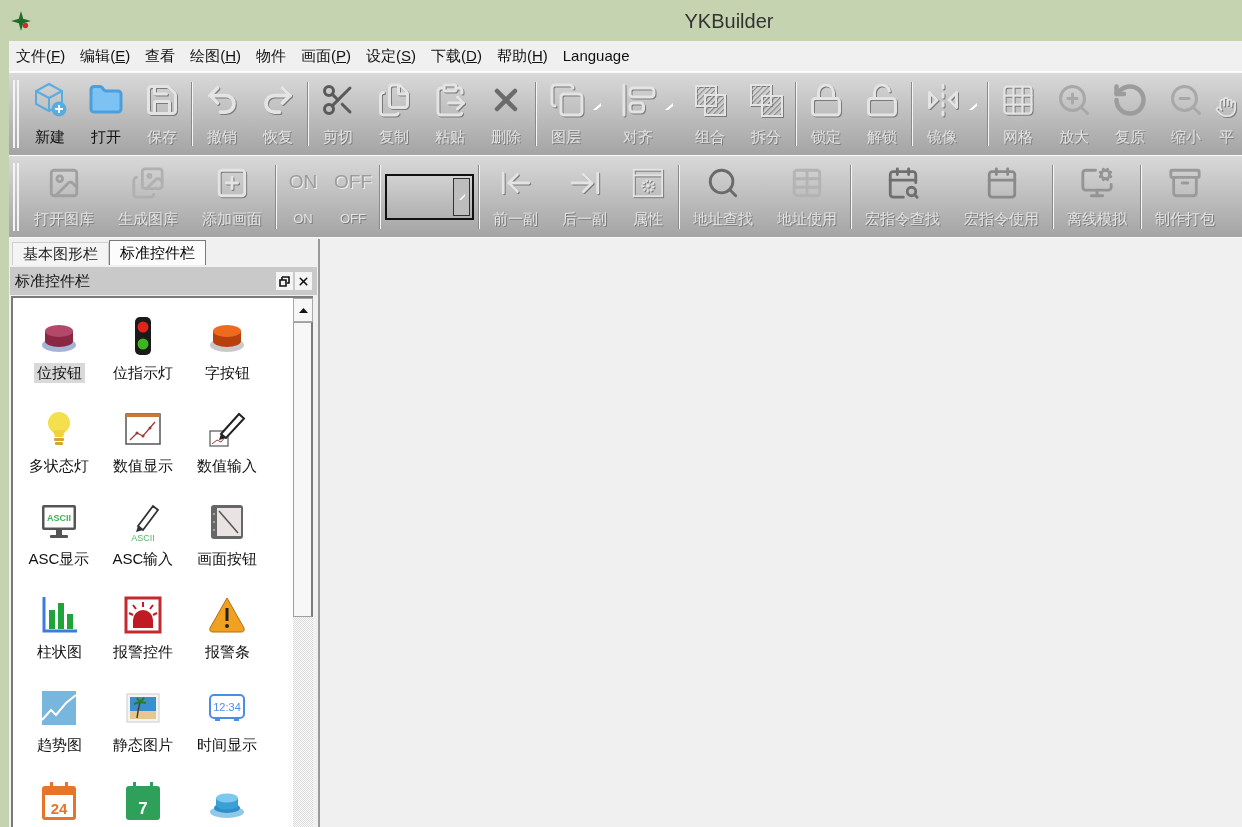  I want to click on widget-tool-label: 报警控件, so click(143, 652).